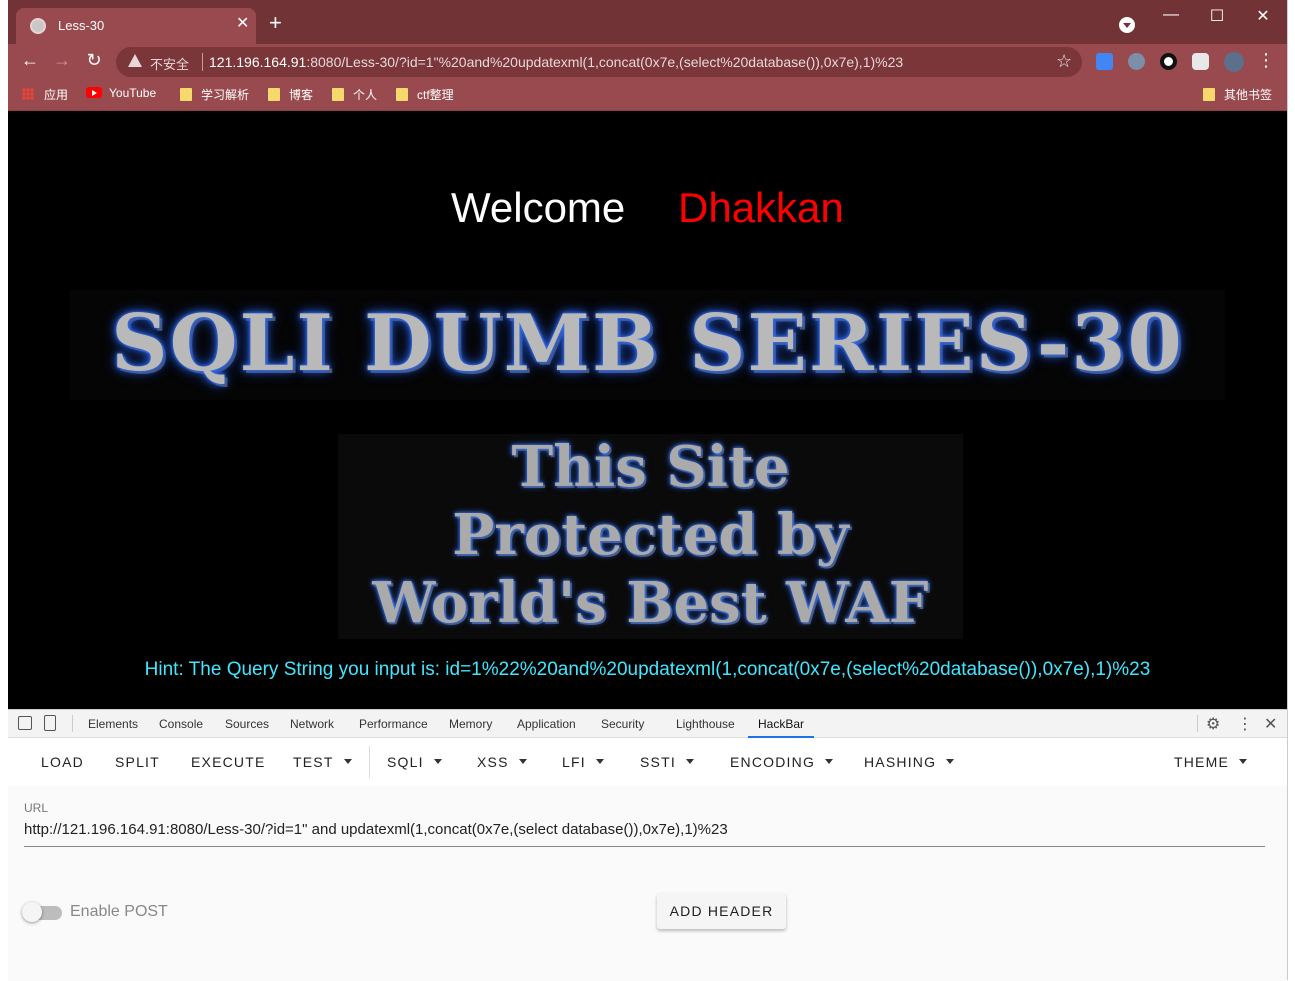 The height and width of the screenshot is (981, 1295). I want to click on forward-button: →, so click(62, 60).